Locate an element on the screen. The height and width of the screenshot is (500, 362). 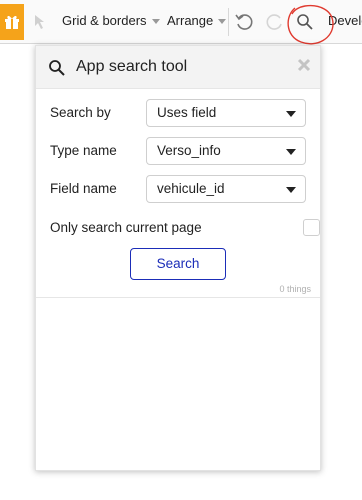
current-page-checkbox is located at coordinates (311, 227).